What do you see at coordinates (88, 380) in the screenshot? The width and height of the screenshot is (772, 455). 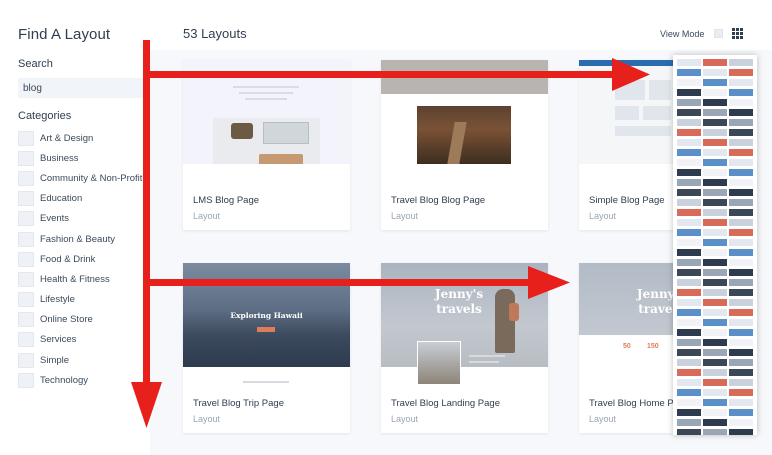 I see `category-technology: Technology` at bounding box center [88, 380].